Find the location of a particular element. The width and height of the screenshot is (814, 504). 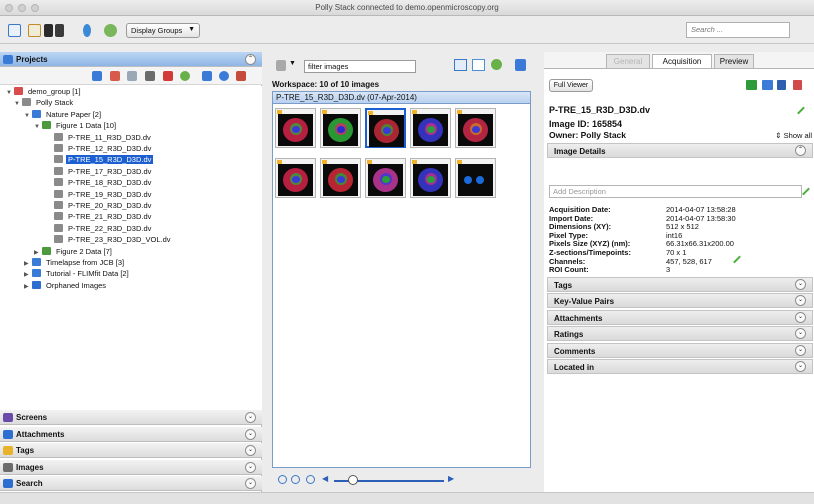

tab-general: General is located at coordinates (628, 61).